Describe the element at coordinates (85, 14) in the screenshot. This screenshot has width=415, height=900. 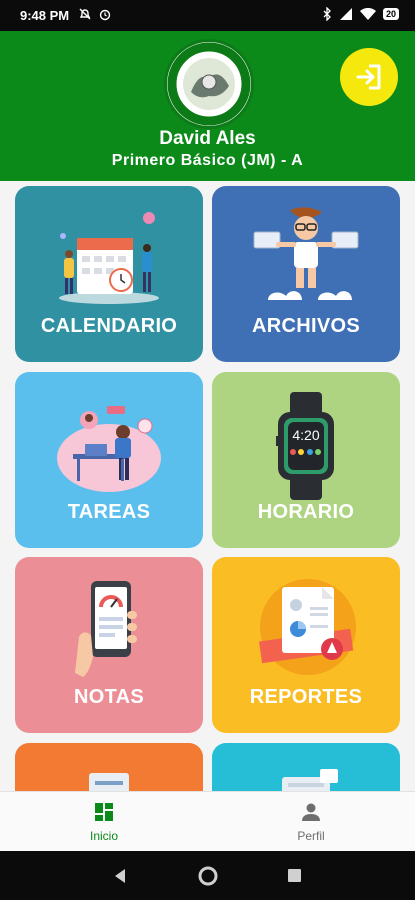
I see `mute-bell-icon` at that location.